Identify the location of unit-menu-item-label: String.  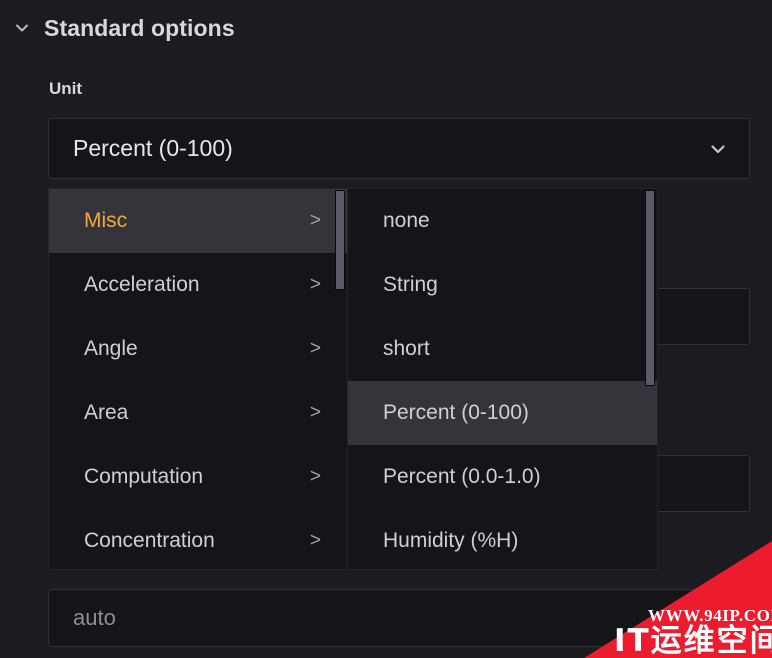
(410, 284).